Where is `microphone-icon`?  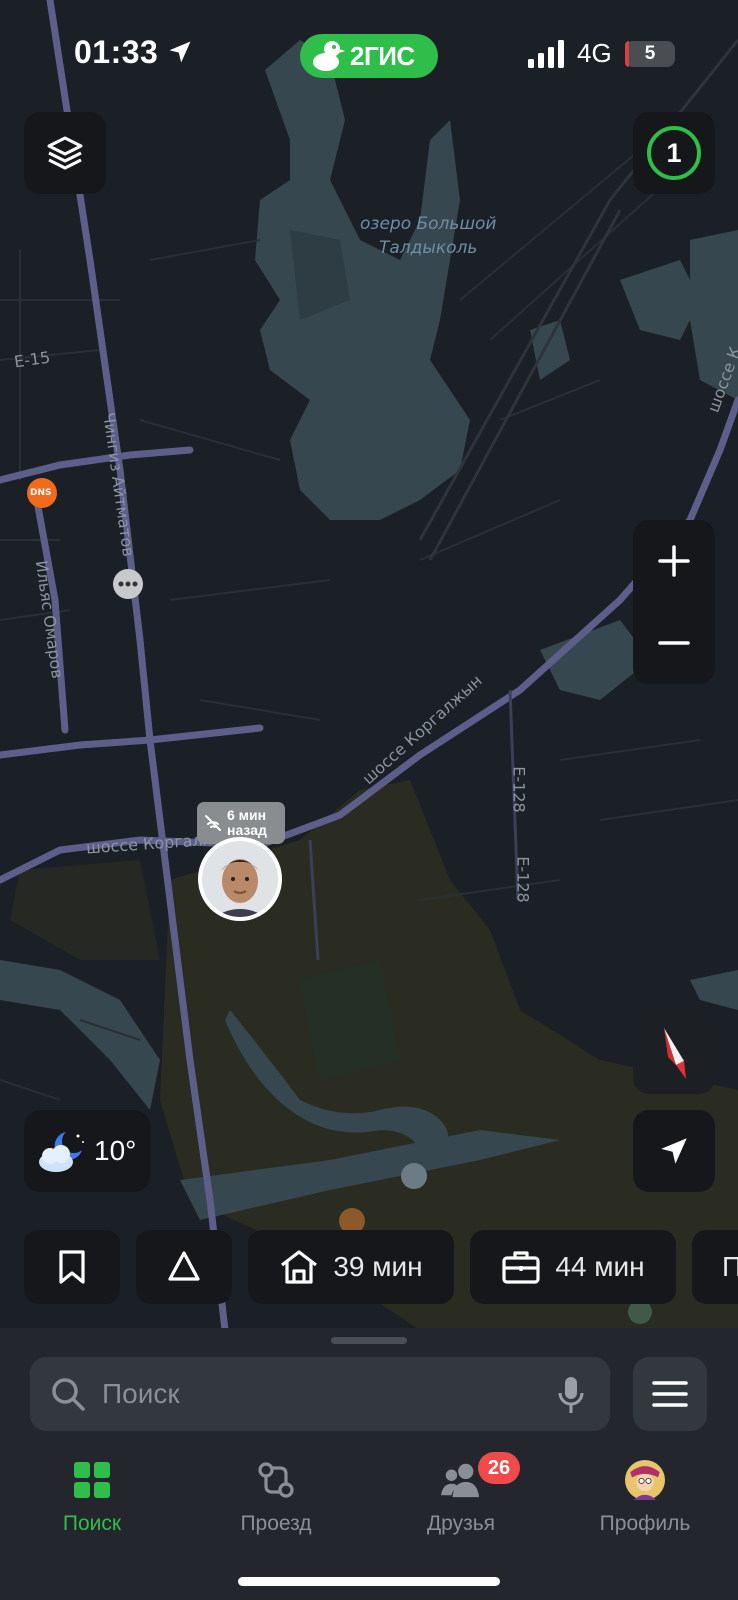
microphone-icon is located at coordinates (571, 1395).